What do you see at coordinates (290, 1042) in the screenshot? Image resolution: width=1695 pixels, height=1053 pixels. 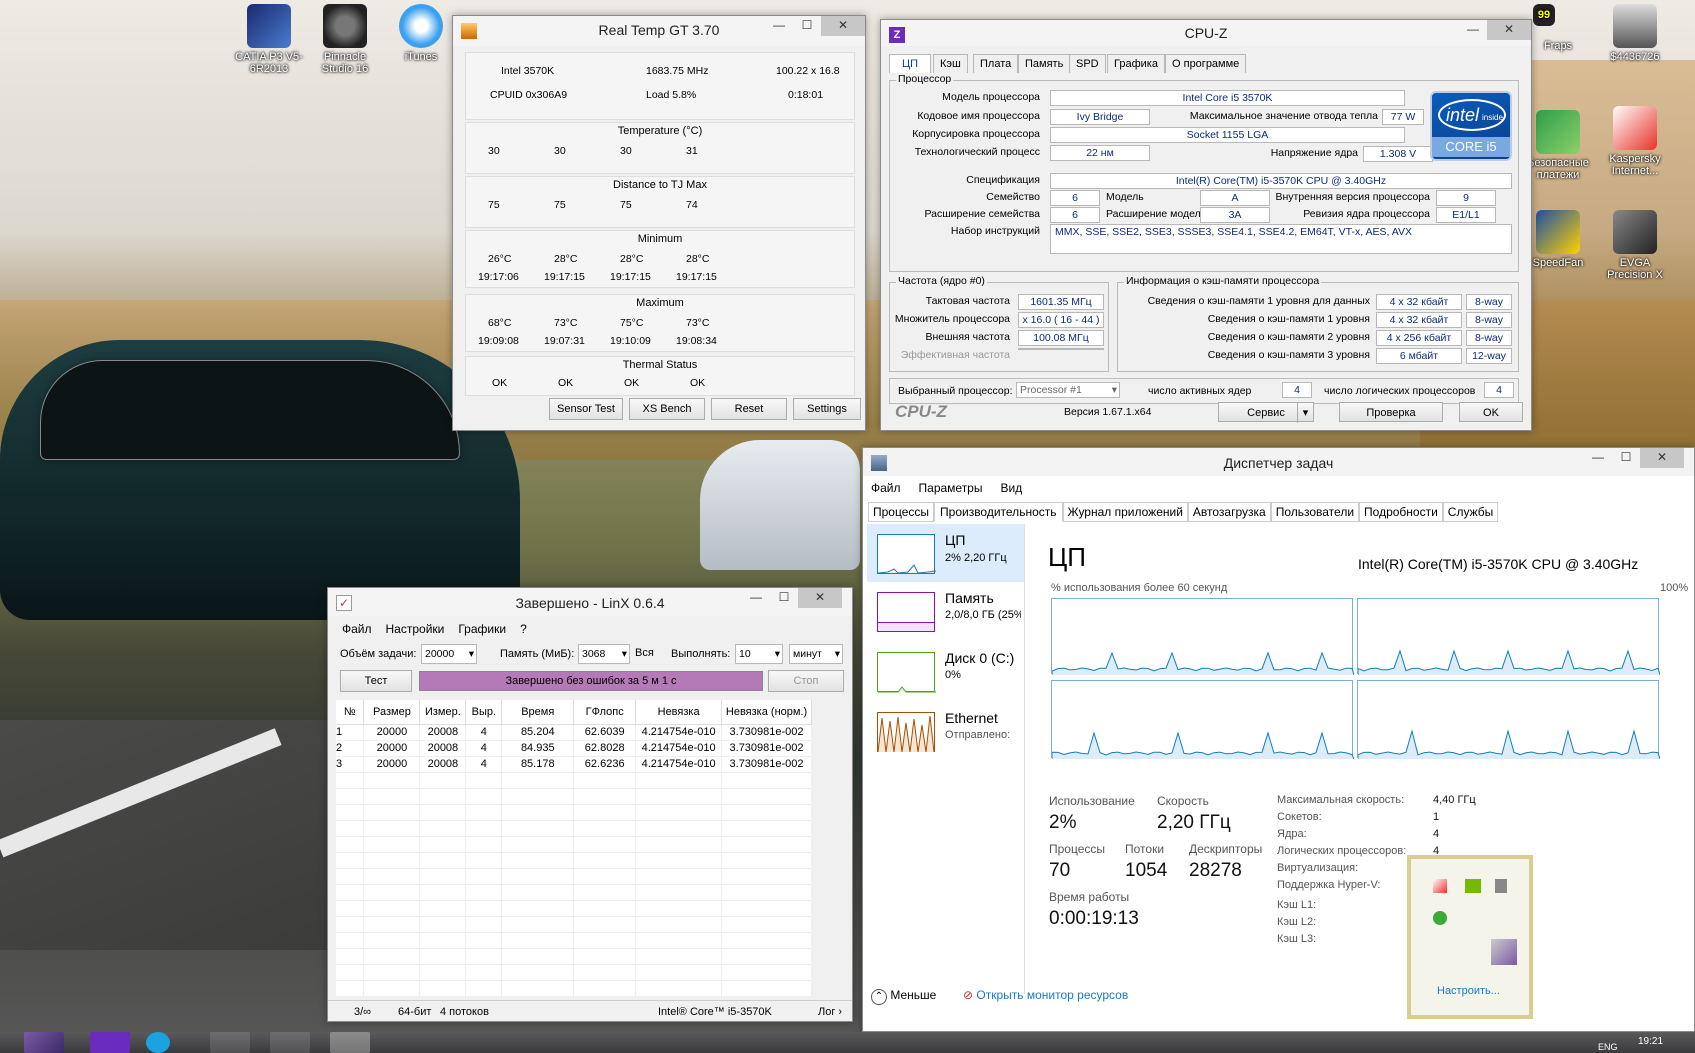 I see `taskbar-app2` at bounding box center [290, 1042].